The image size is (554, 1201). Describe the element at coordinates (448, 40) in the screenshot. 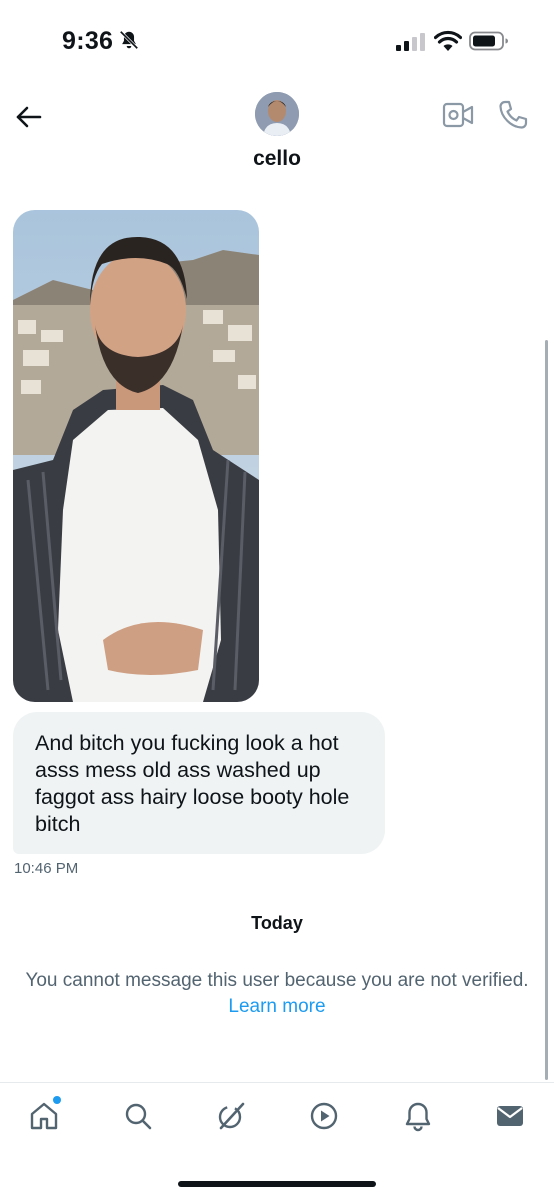

I see `wifi-icon` at that location.